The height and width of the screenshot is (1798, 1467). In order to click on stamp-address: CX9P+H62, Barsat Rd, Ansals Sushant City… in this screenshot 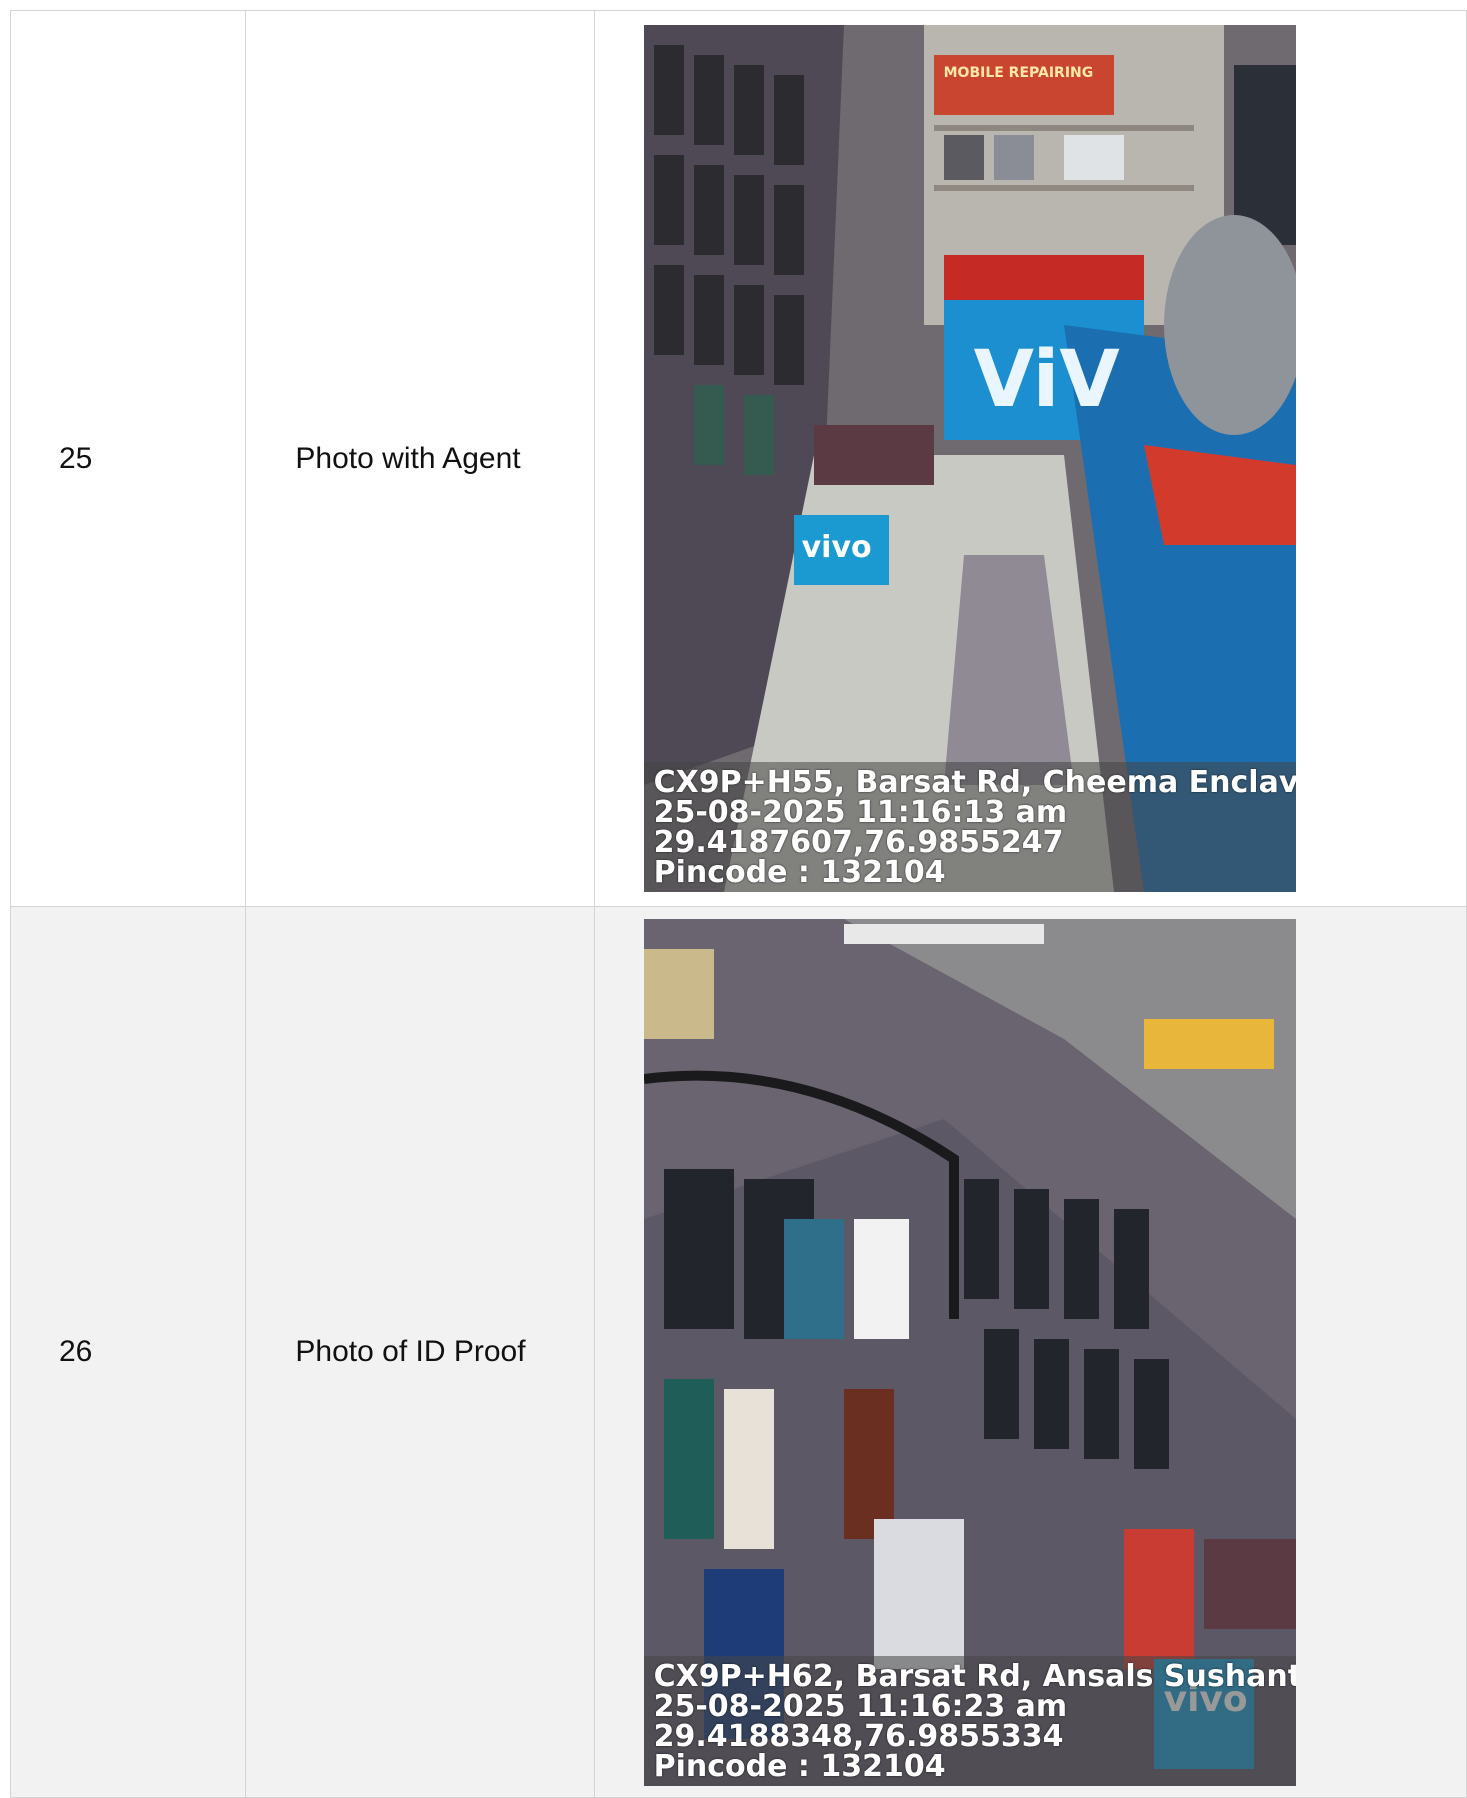, I will do `click(974, 1676)`.